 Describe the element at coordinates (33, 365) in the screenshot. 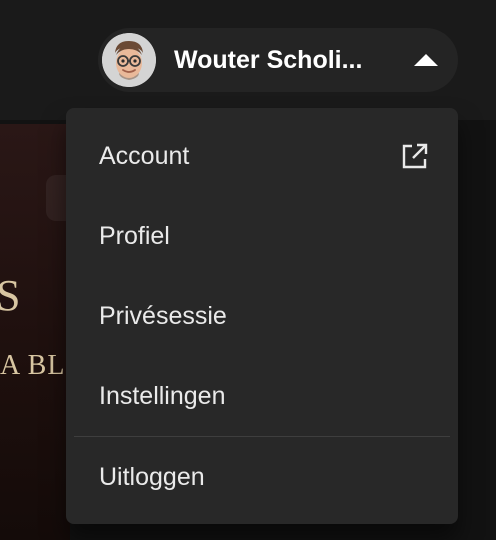

I see `background-art-text: A BL` at that location.